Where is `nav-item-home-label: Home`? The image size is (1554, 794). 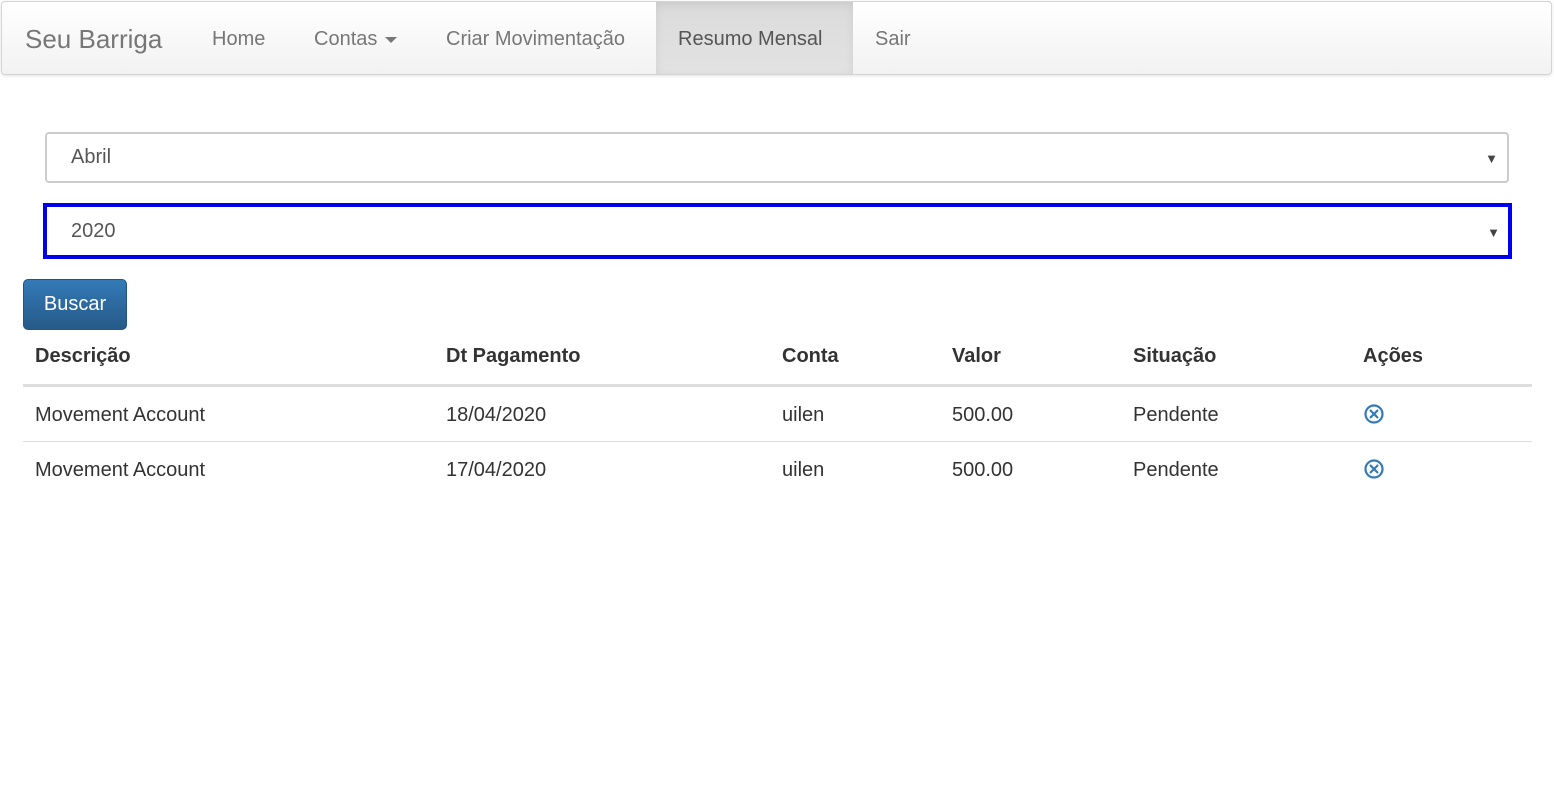
nav-item-home-label: Home is located at coordinates (239, 39).